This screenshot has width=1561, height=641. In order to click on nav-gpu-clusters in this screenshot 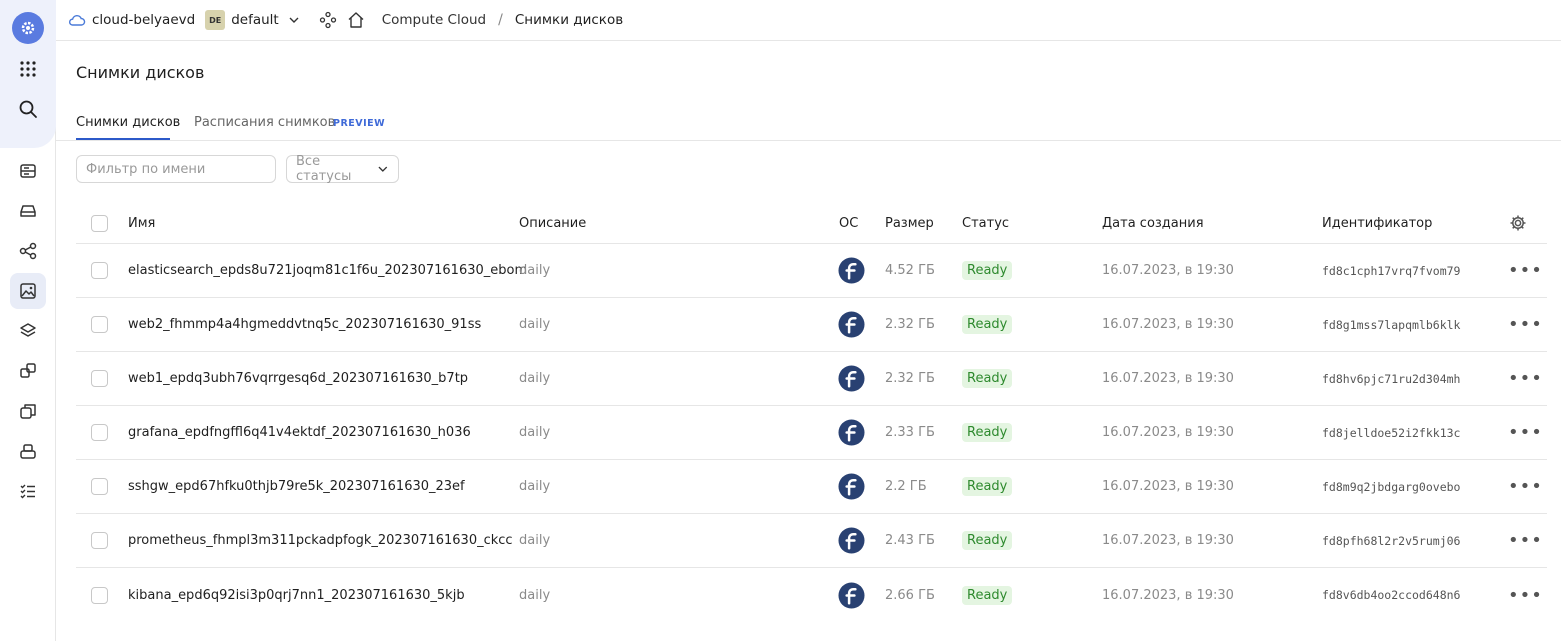, I will do `click(28, 451)`.